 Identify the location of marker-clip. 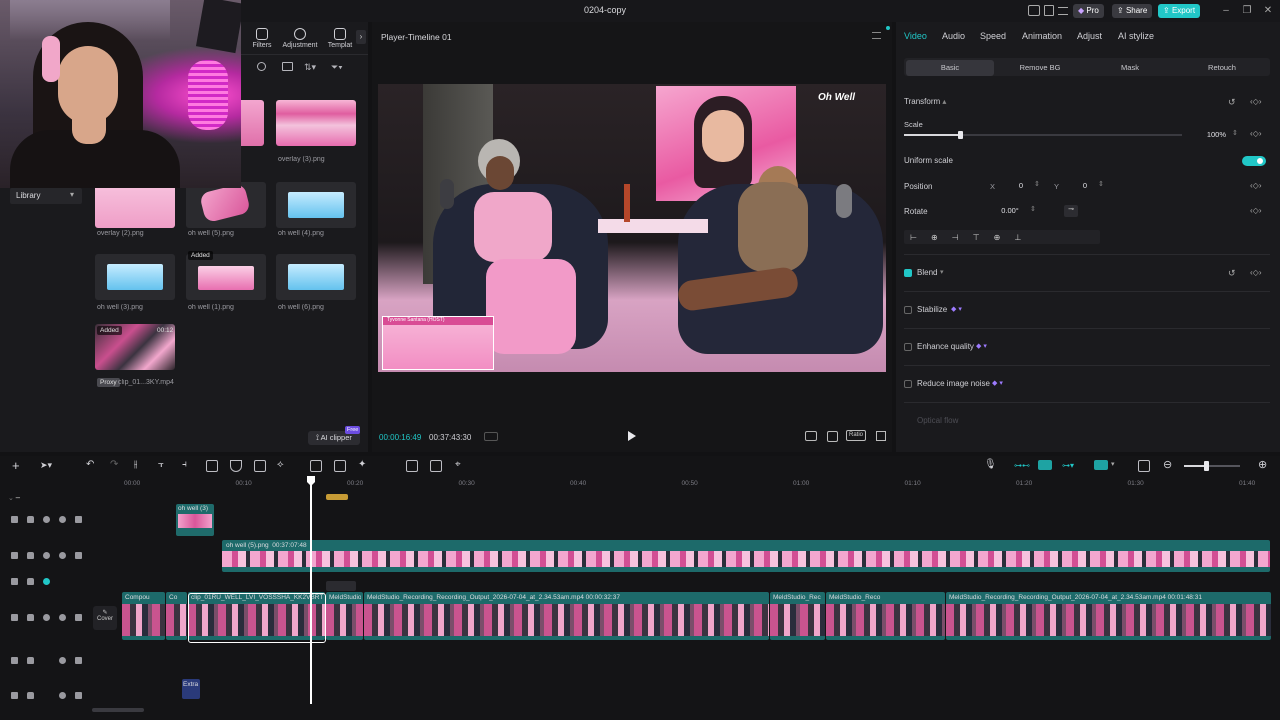
(337, 497).